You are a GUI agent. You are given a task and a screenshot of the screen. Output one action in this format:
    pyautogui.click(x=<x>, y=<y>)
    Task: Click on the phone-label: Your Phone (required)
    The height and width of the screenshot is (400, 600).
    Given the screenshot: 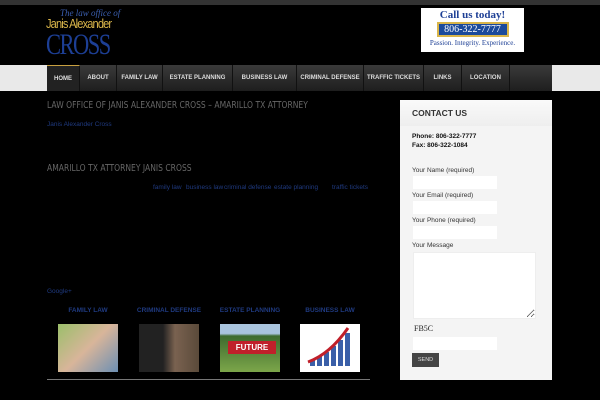 What is the action you would take?
    pyautogui.click(x=444, y=220)
    